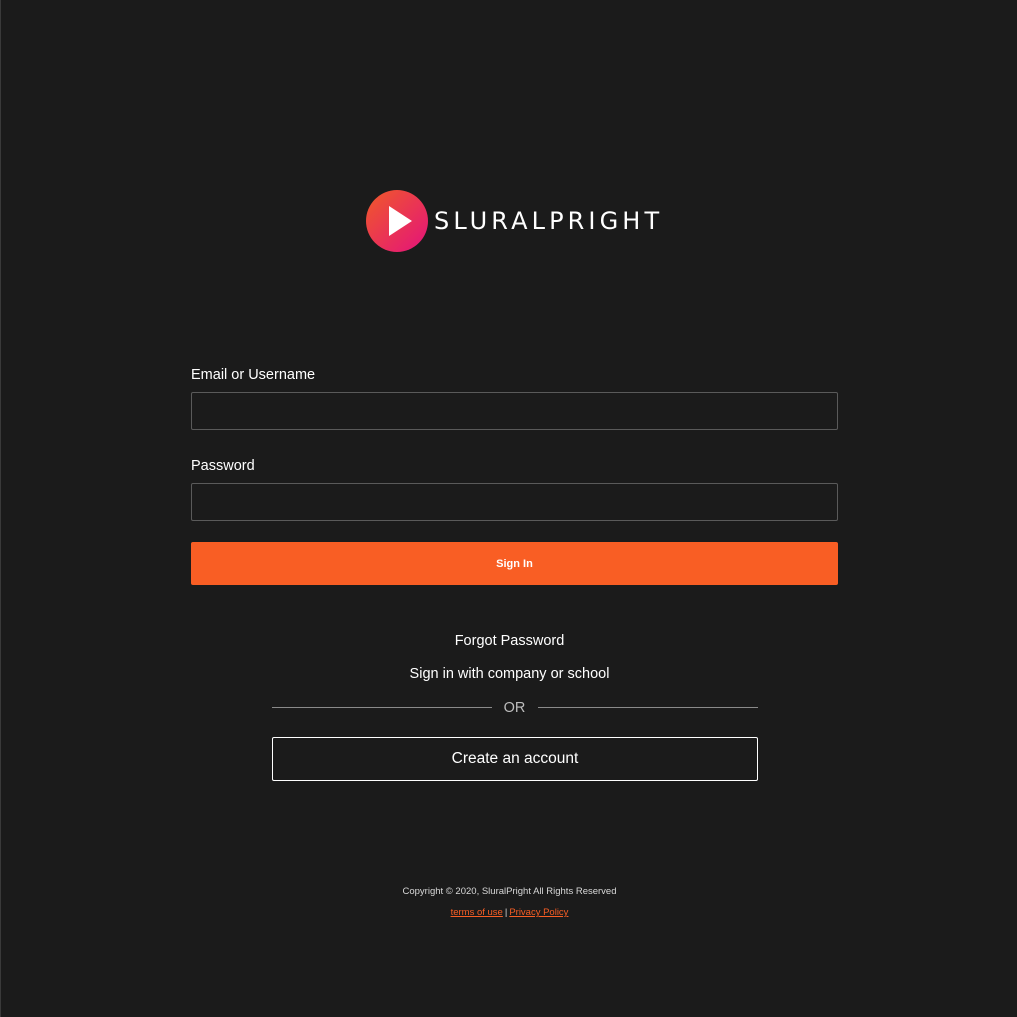 The width and height of the screenshot is (1017, 1017). Describe the element at coordinates (397, 221) in the screenshot. I see `play-circle-icon` at that location.